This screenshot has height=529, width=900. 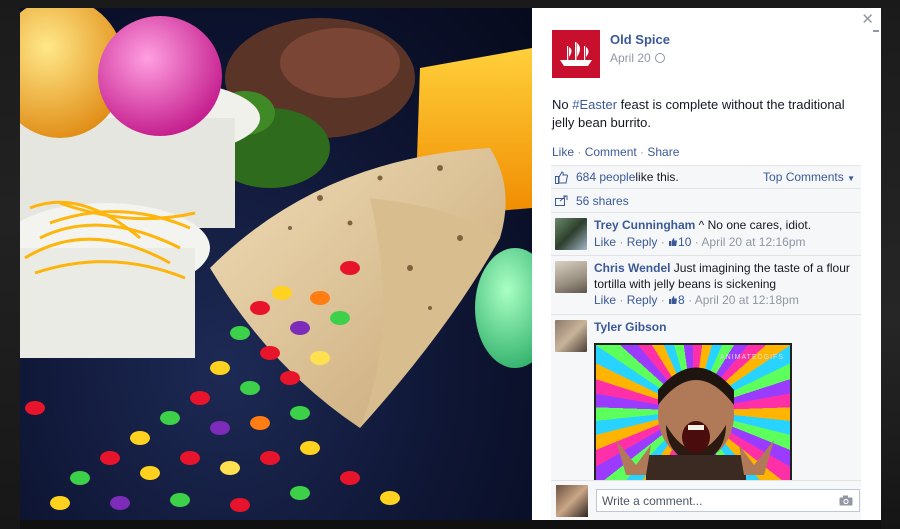 What do you see at coordinates (706, 201) in the screenshot?
I see `shares-summary: 56 shares` at bounding box center [706, 201].